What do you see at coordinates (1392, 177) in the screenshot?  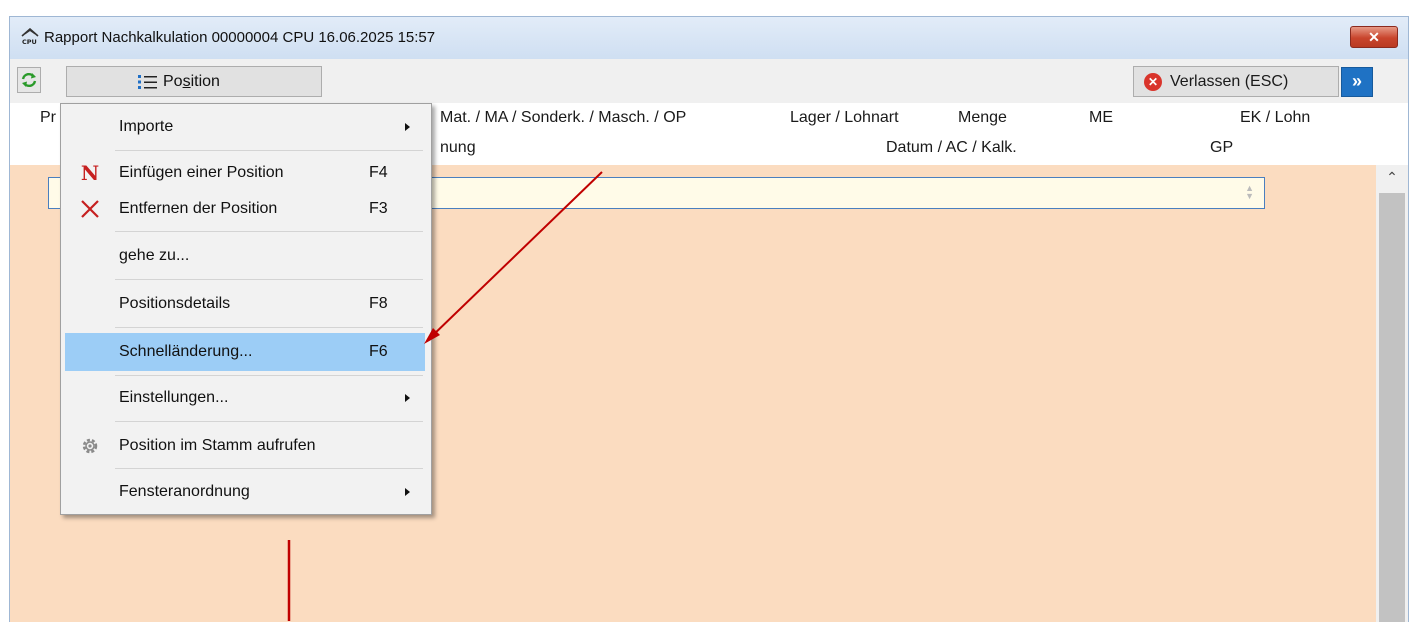 I see `scroll-up-icon: ⌃` at bounding box center [1392, 177].